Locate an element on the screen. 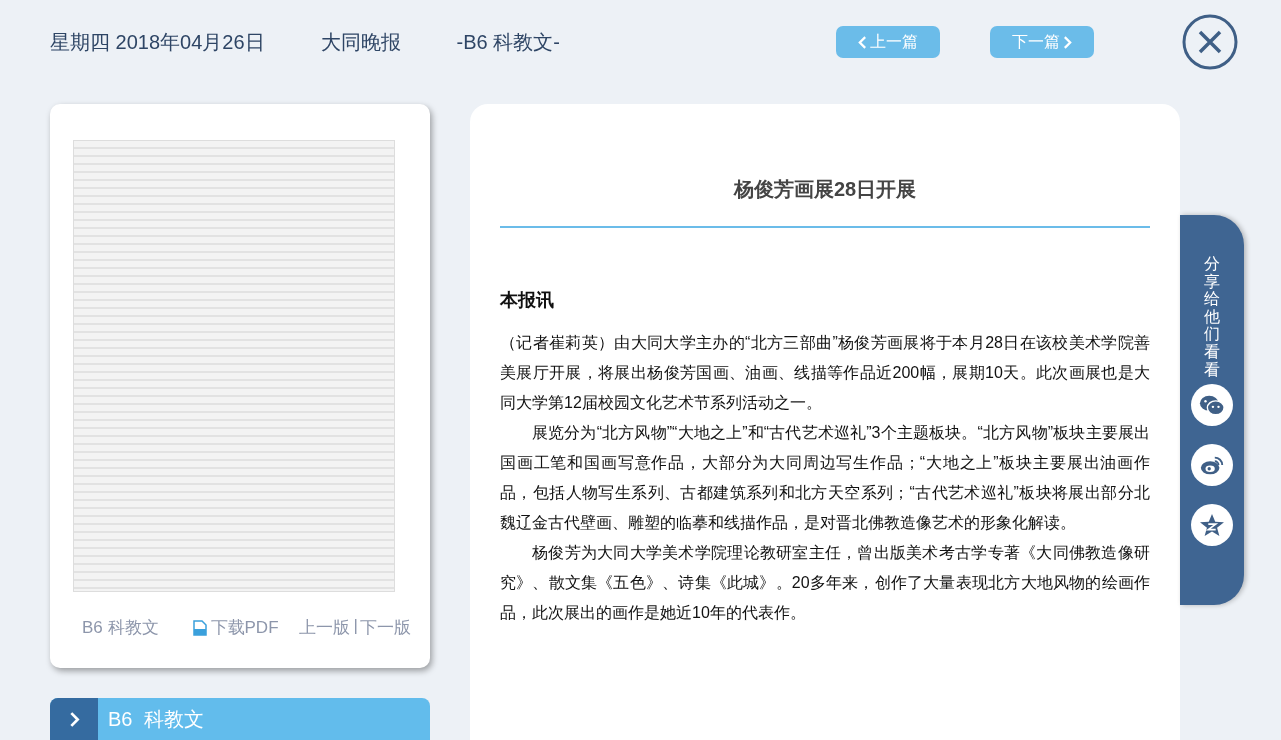 The height and width of the screenshot is (740, 1281). issue-date: 星期四 2018年04月26日 is located at coordinates (157, 42).